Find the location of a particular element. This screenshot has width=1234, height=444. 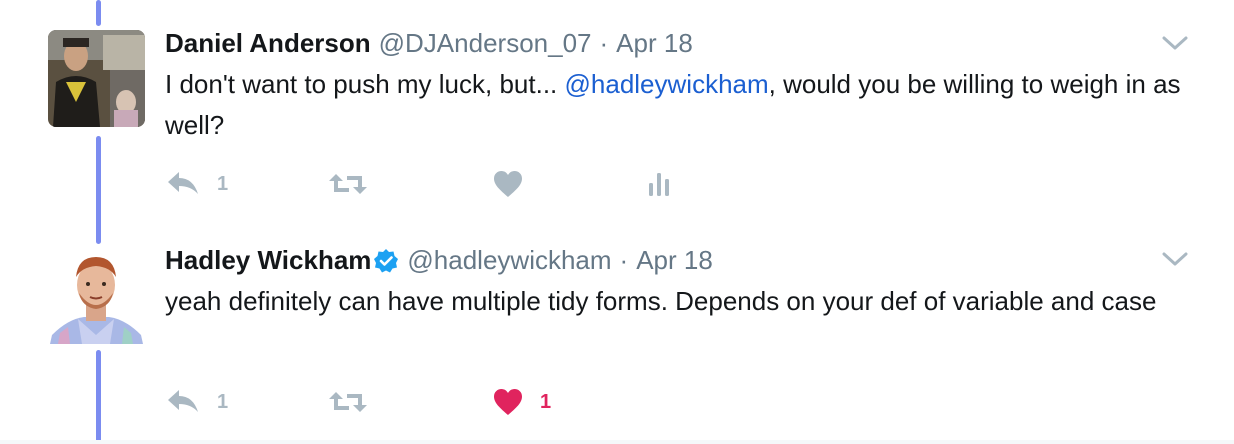

tweet-header: Hadley Wickham @hadleywickham · Apr 18 is located at coordinates (439, 260).